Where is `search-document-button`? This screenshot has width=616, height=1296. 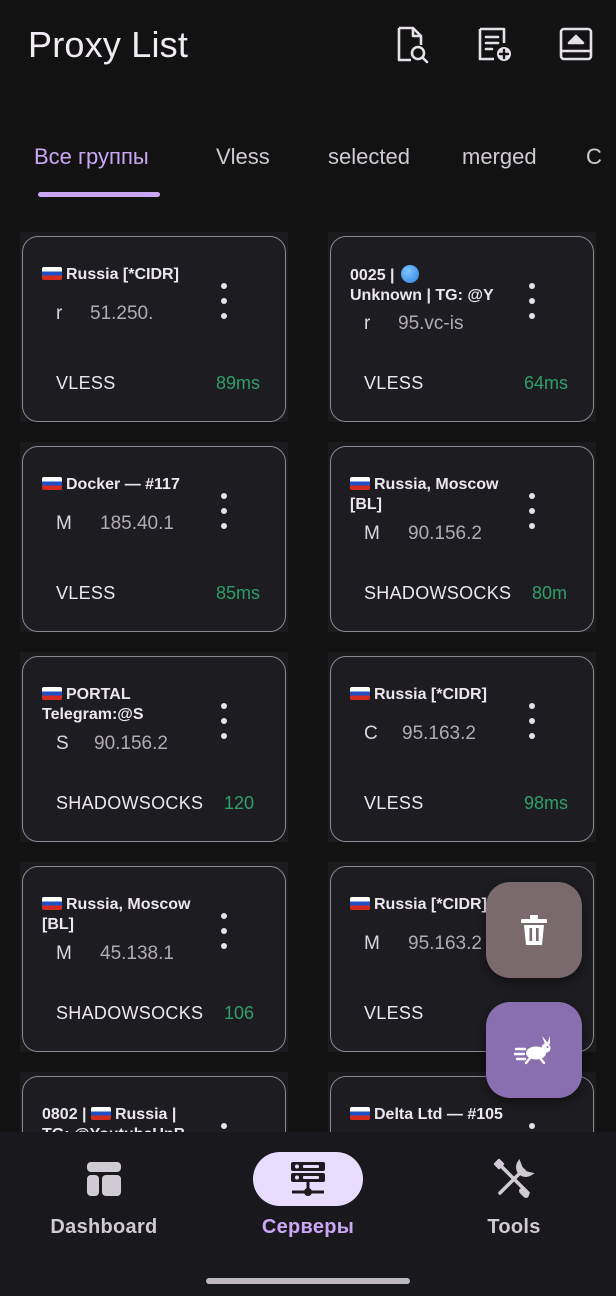 search-document-button is located at coordinates (410, 44).